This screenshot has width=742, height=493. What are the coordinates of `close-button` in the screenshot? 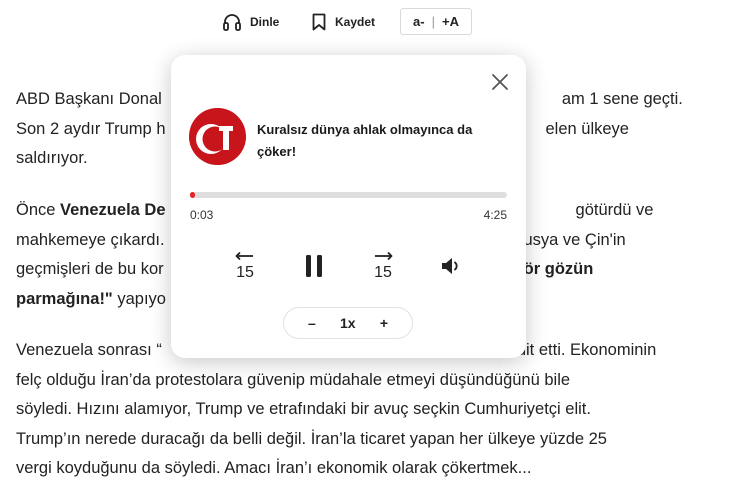 It's located at (500, 82).